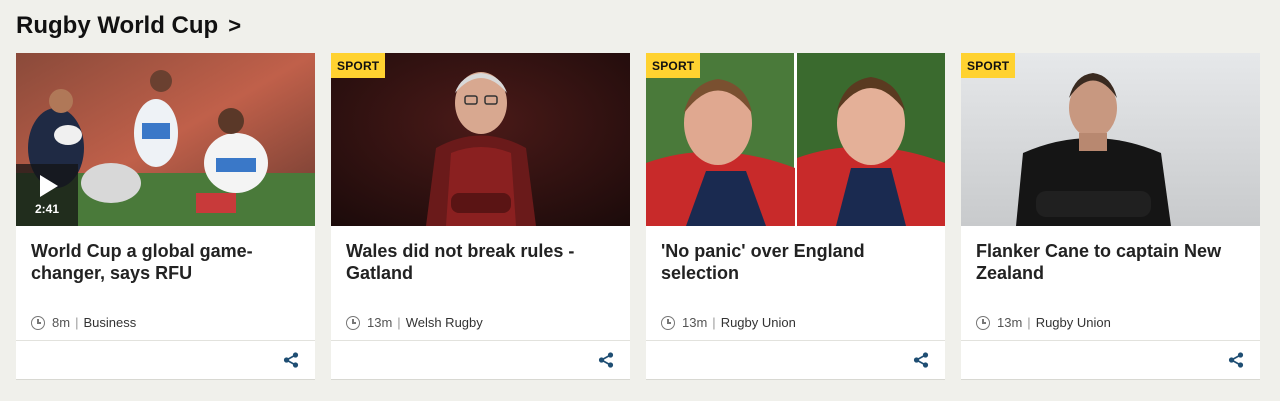 The width and height of the screenshot is (1280, 401). I want to click on card-headline: 'No panic' over England selection, so click(795, 262).